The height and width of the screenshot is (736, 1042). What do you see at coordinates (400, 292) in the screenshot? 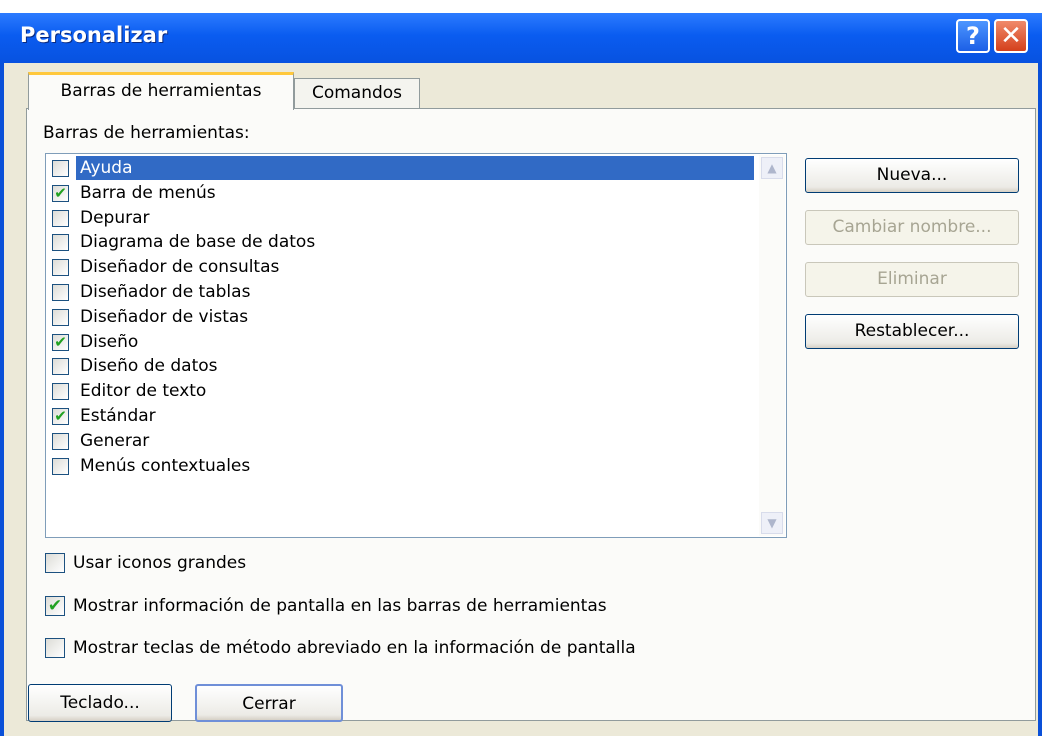
I see `list-item: Diseñador de tablas` at bounding box center [400, 292].